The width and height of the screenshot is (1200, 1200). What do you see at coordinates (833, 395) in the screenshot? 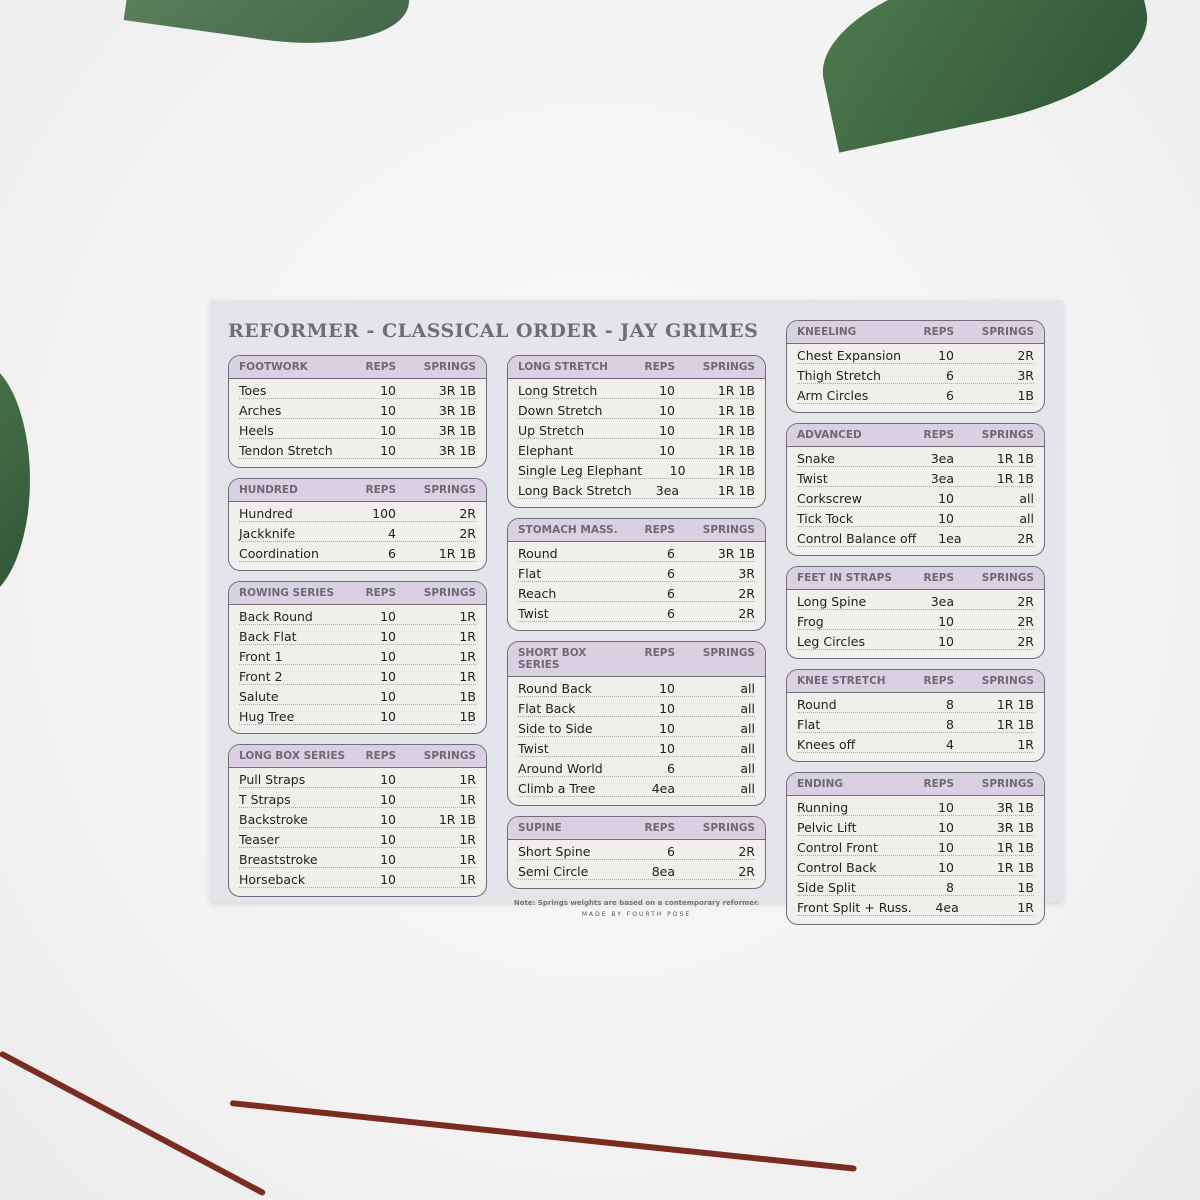
I see `exercise-name: Arm Circles` at bounding box center [833, 395].